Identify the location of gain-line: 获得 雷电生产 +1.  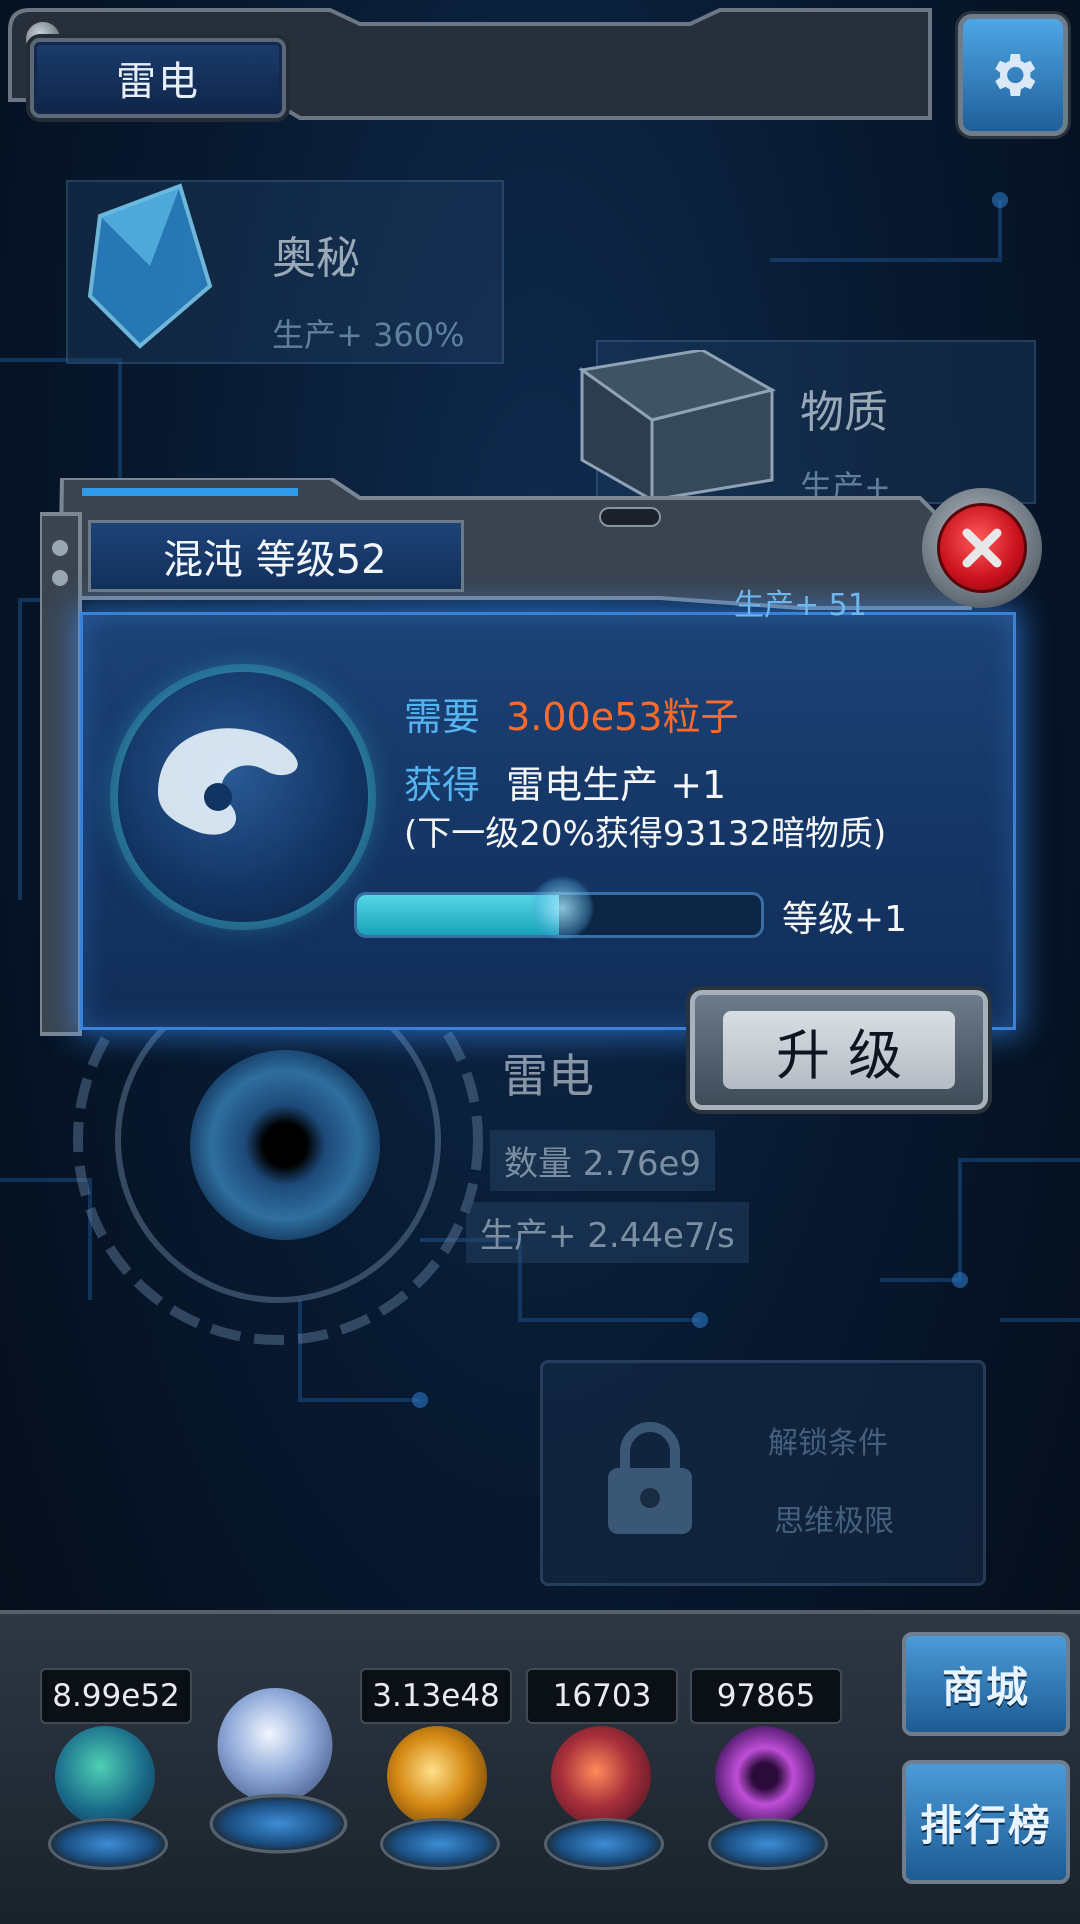
(565, 781).